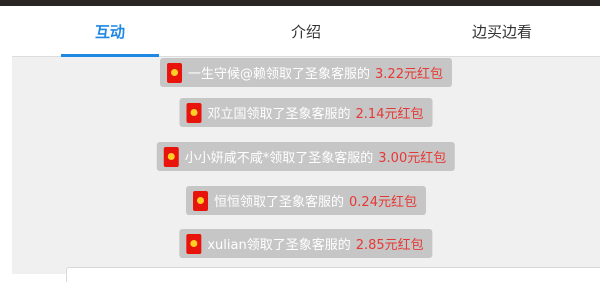 The height and width of the screenshot is (282, 600). Describe the element at coordinates (389, 114) in the screenshot. I see `notice-amount: 2.14元红包` at that location.